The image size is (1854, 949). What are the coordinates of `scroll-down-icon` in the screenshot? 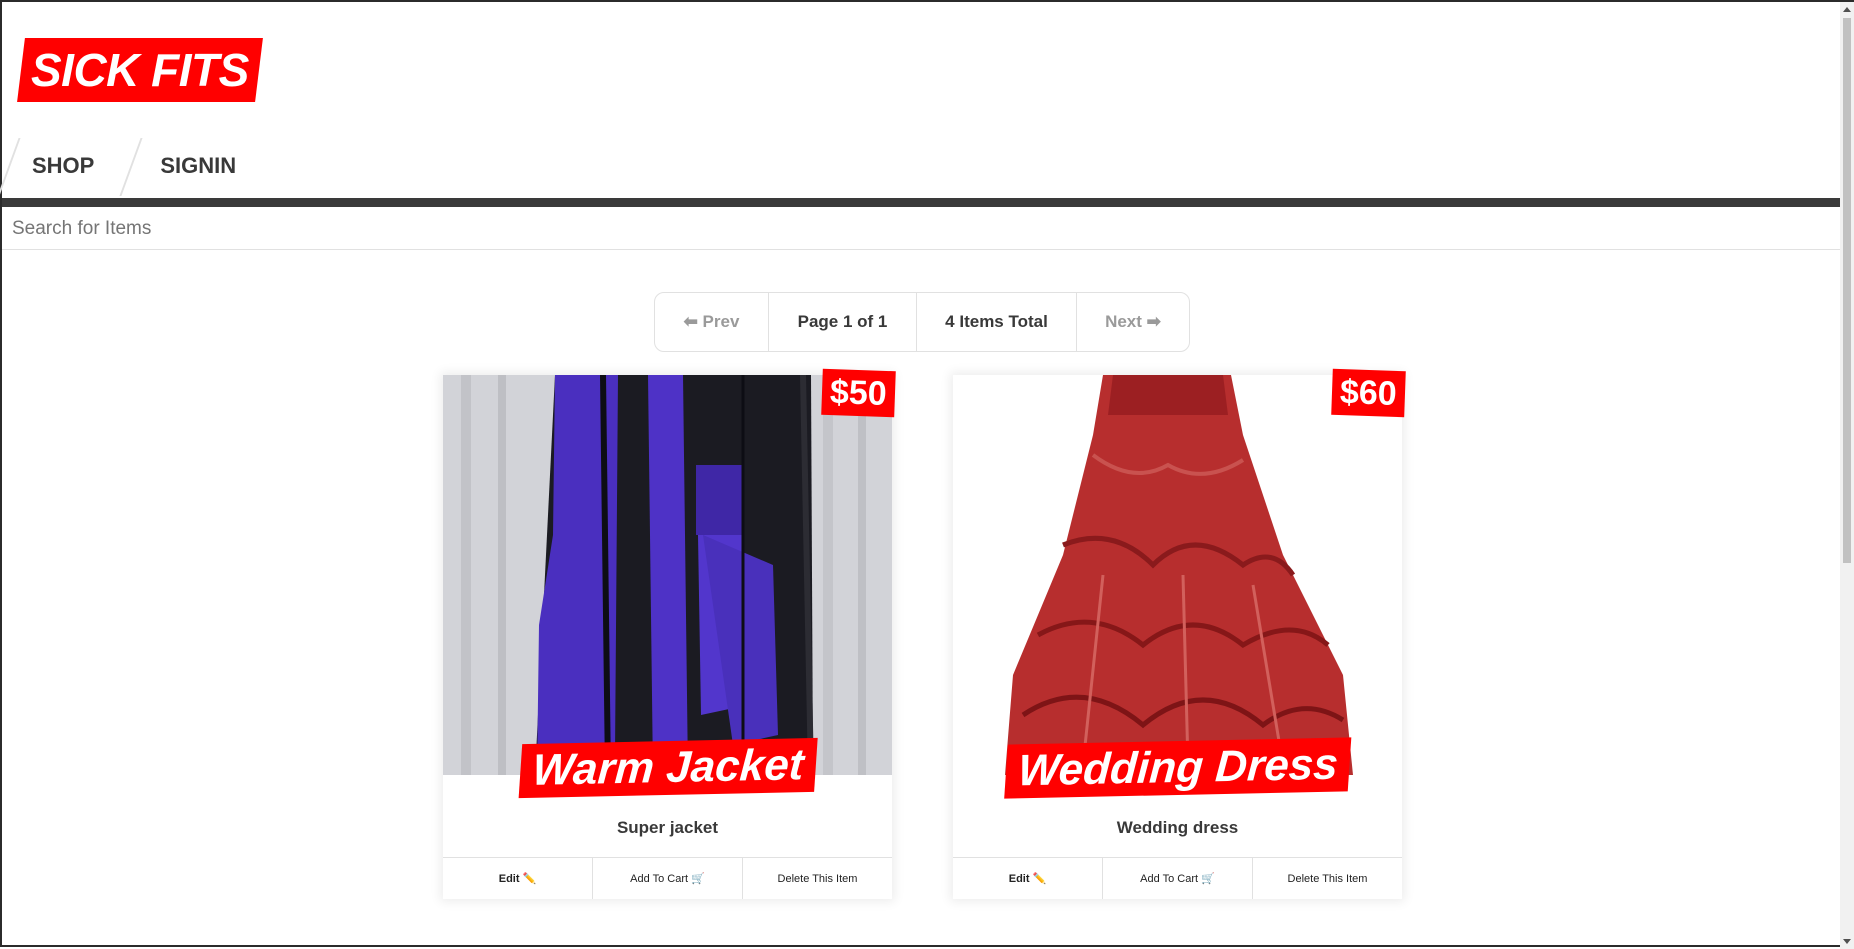 It's located at (1847, 941).